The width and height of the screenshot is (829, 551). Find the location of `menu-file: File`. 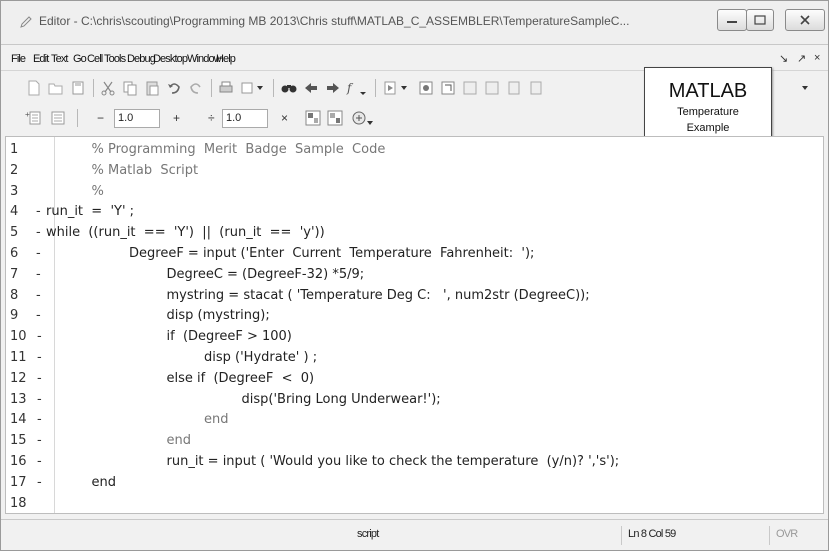

menu-file: File is located at coordinates (18, 59).